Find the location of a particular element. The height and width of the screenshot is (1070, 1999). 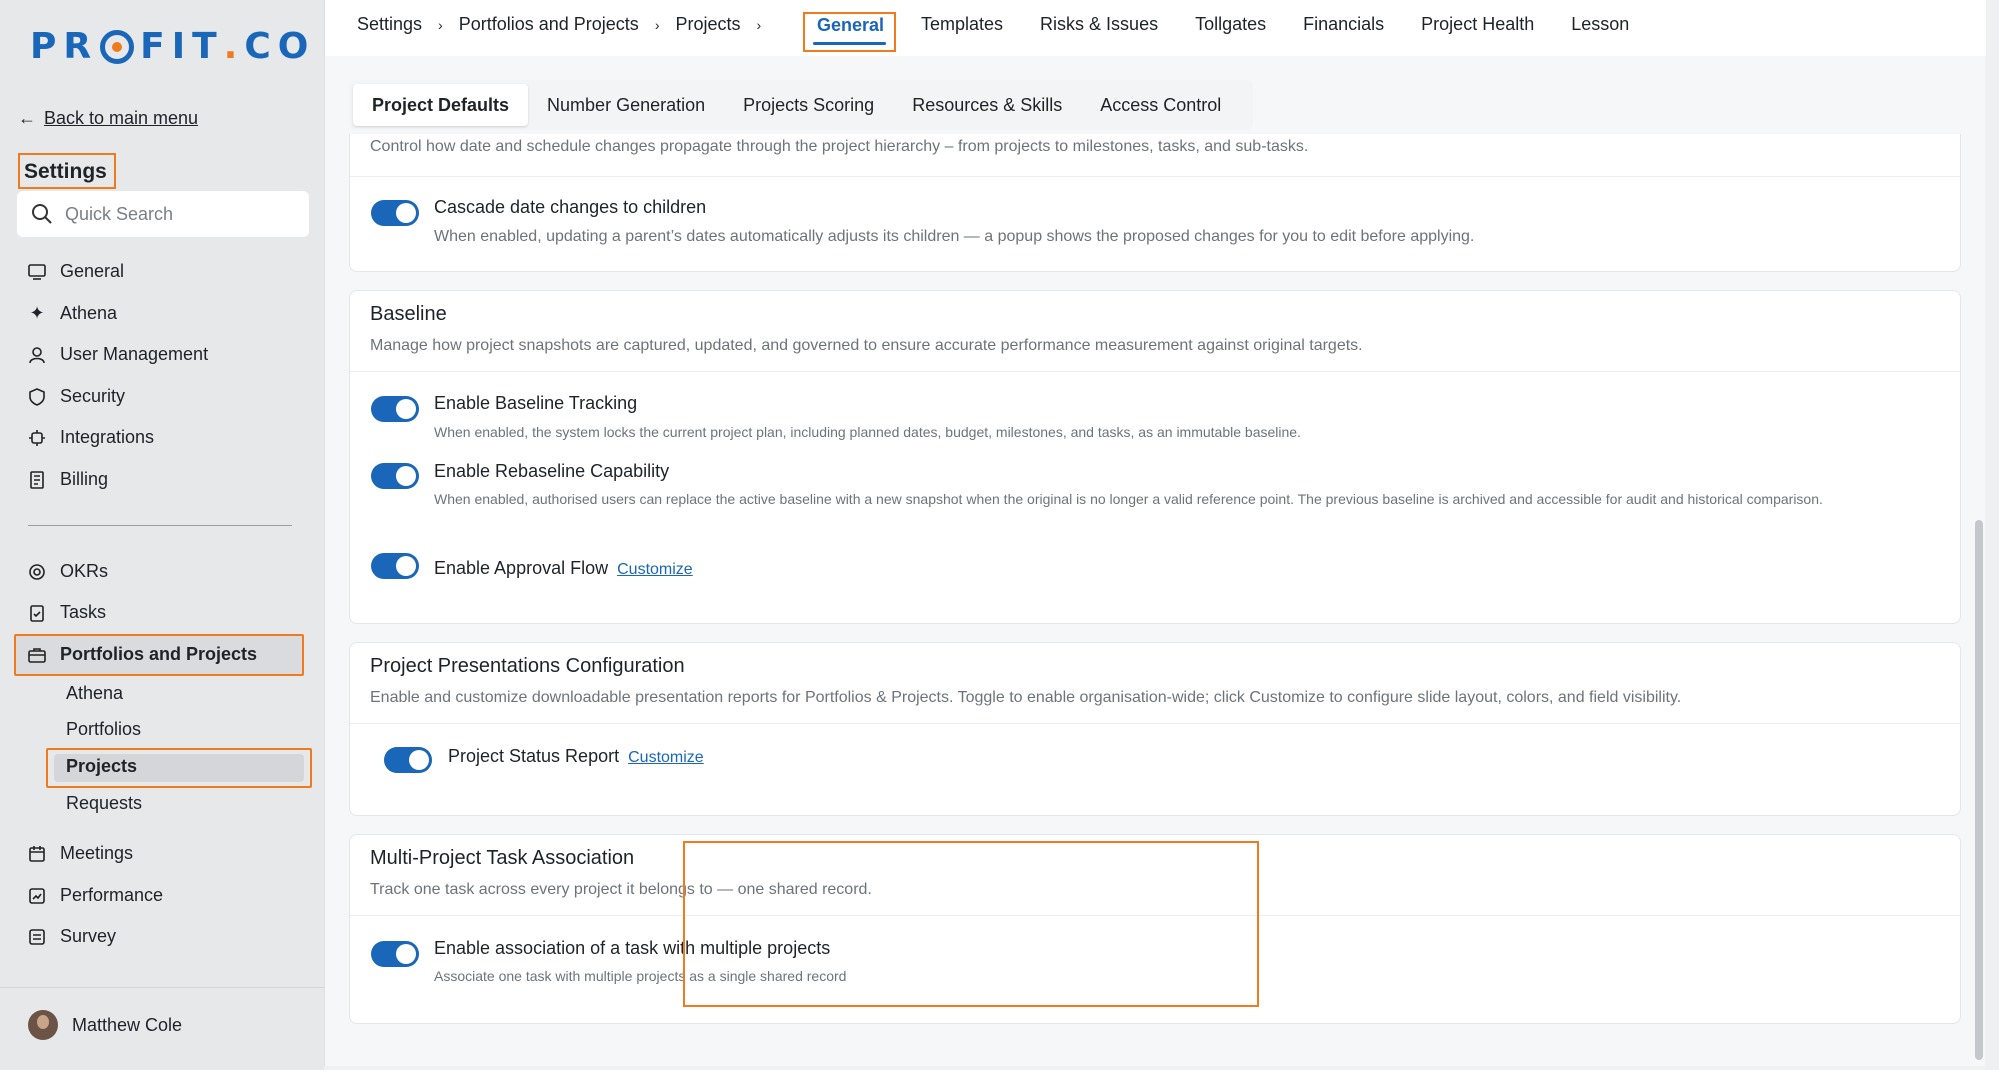

sidebar-item-label: Tasks is located at coordinates (83, 612).